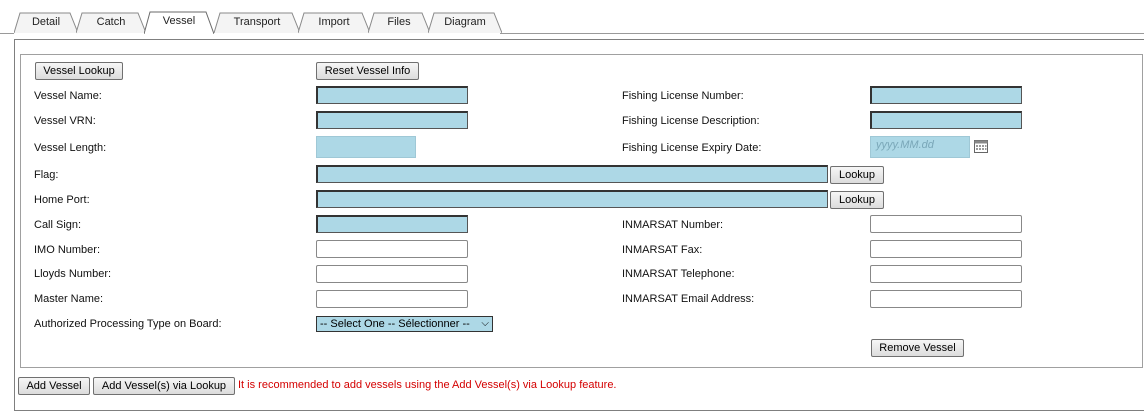 The image size is (1144, 411). I want to click on tab-detail: Detail, so click(46, 23).